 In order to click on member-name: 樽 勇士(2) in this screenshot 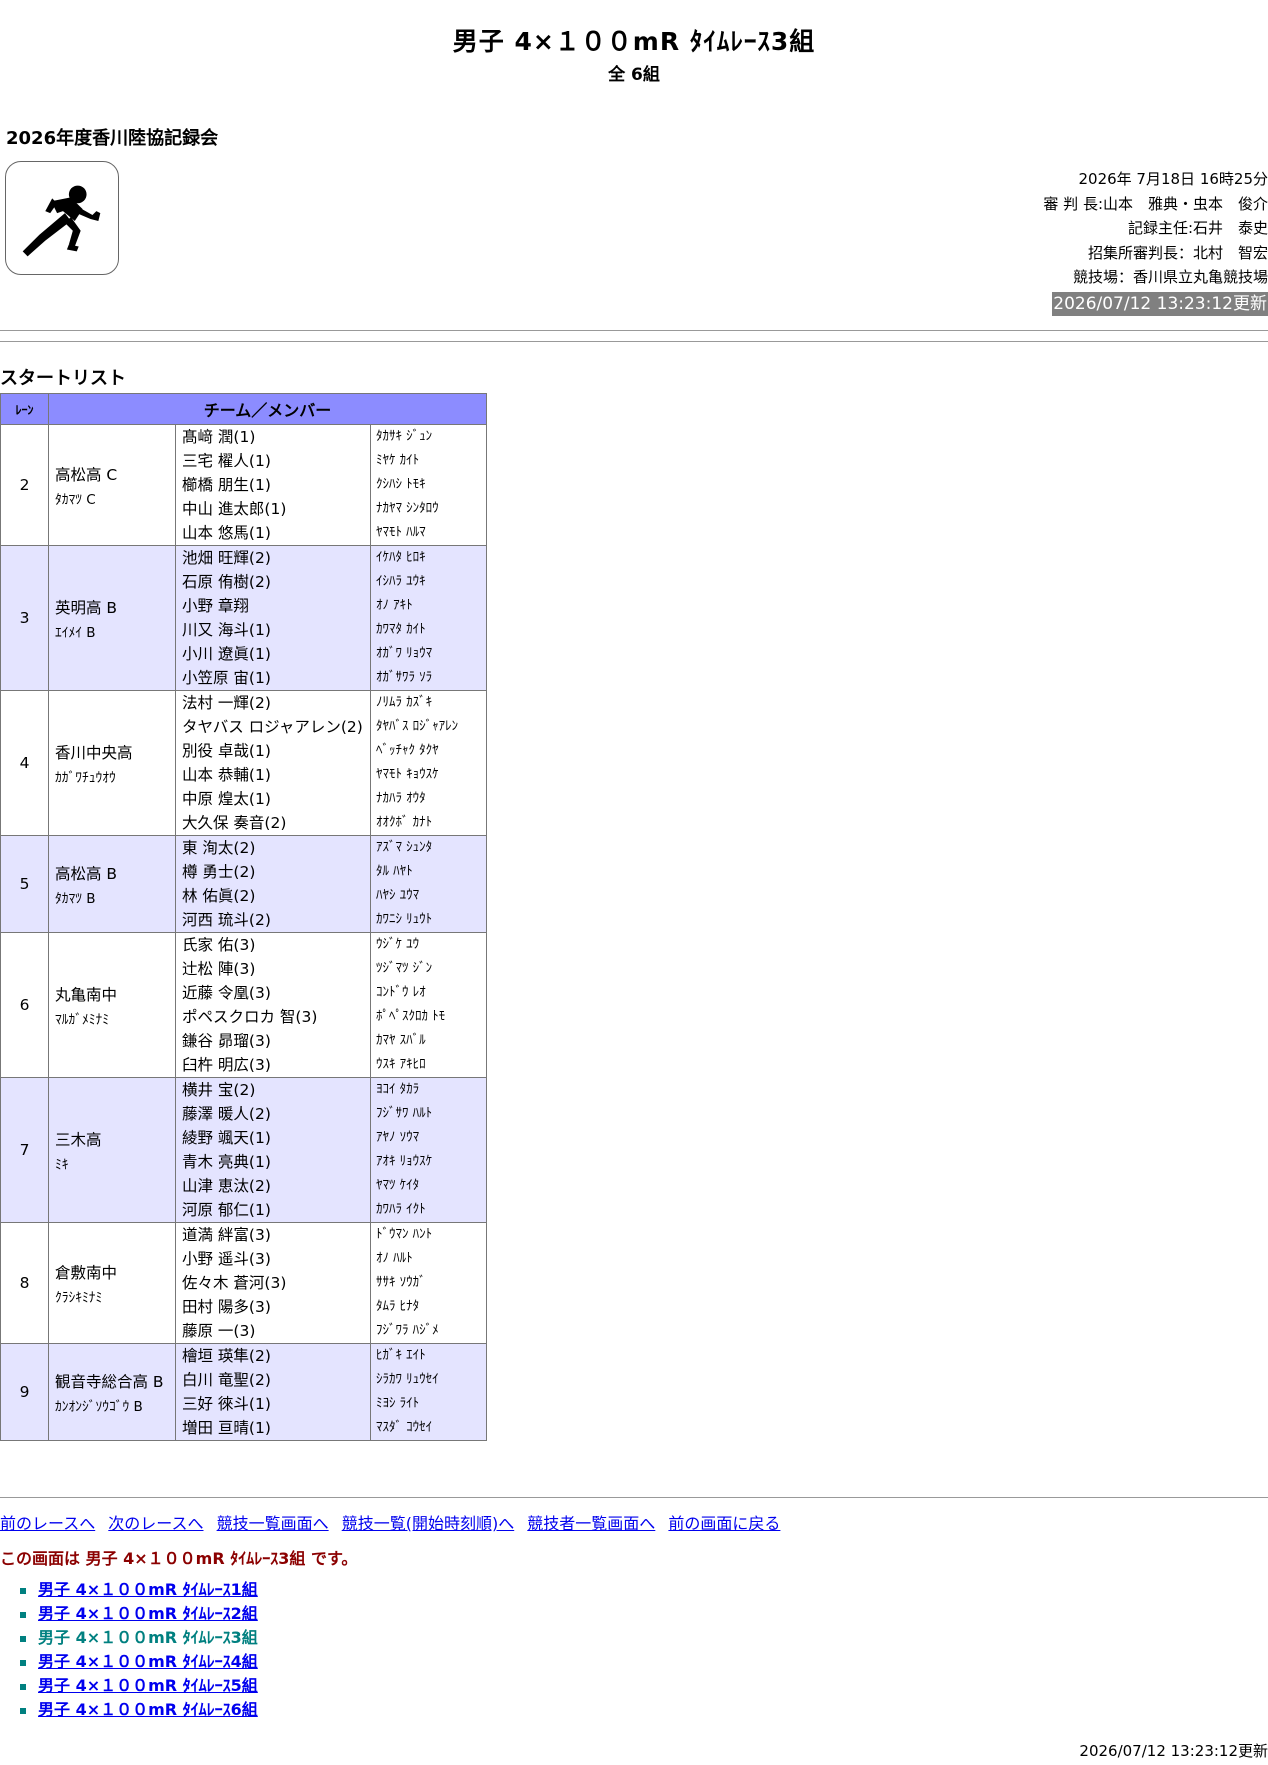, I will do `click(219, 872)`.